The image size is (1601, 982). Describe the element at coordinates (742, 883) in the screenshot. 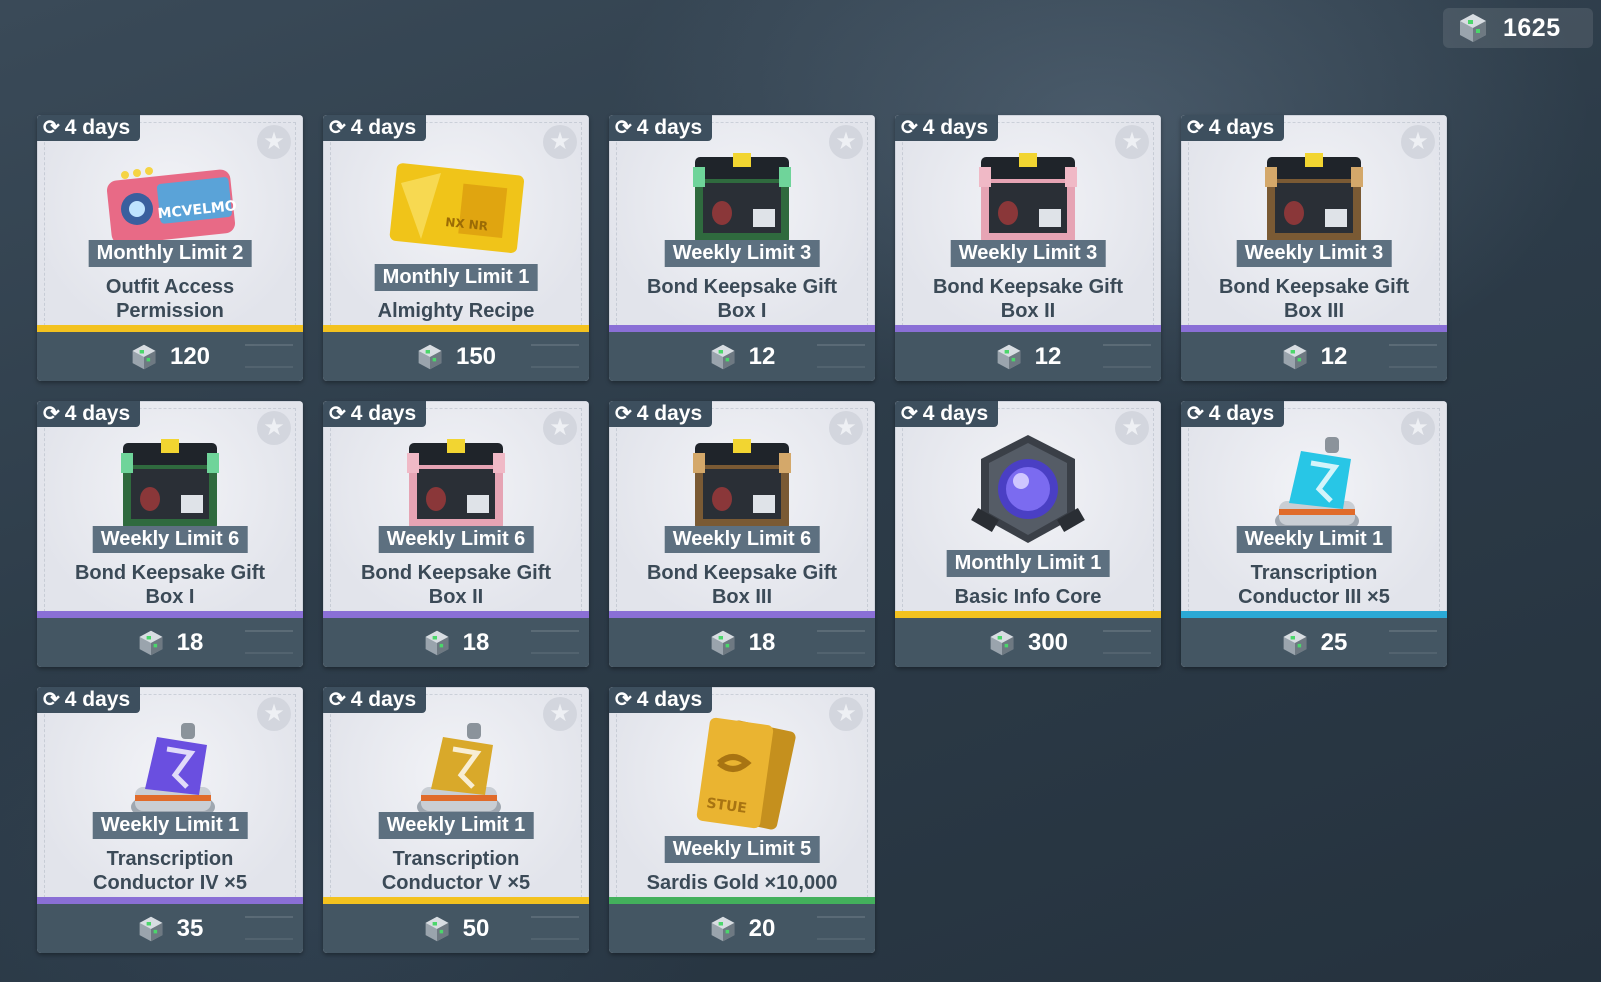

I see `item-name-line-1: Sardis Gold ×10,000` at that location.